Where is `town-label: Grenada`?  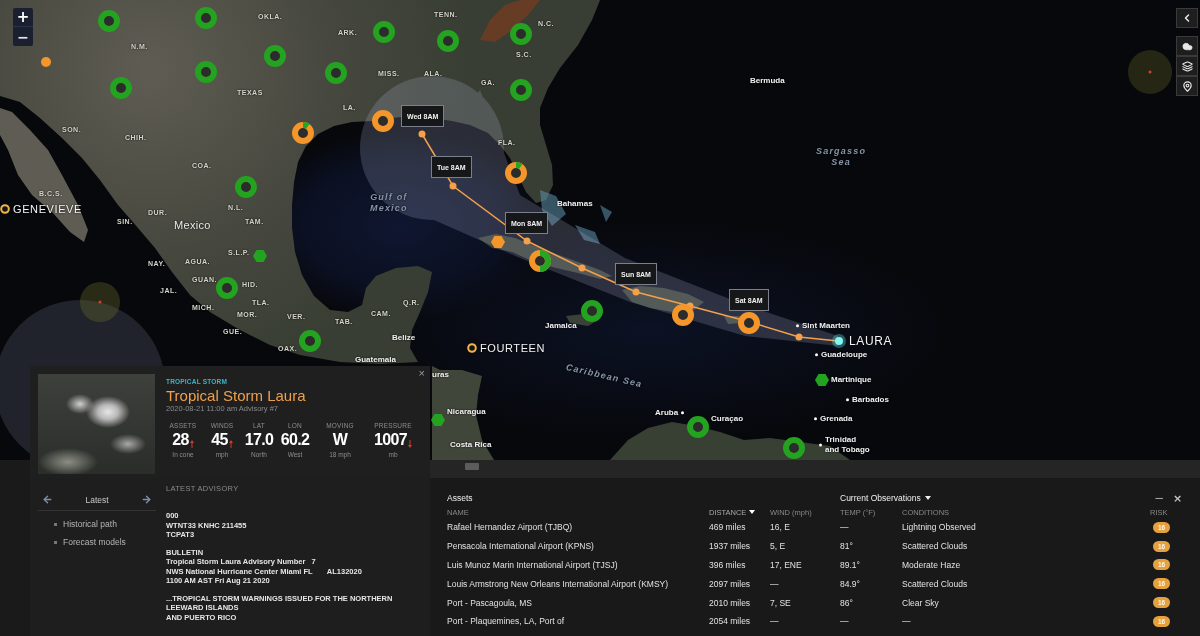 town-label: Grenada is located at coordinates (836, 419).